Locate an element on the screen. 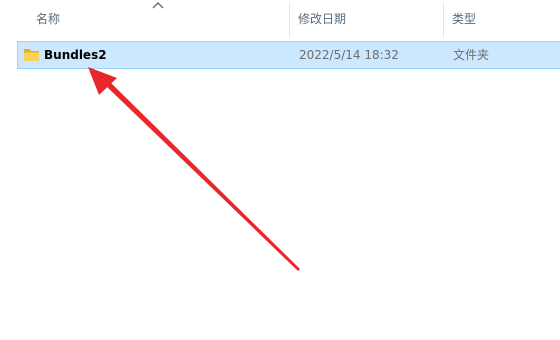 Image resolution: width=560 pixels, height=340 pixels. column-header-name: 名称 is located at coordinates (48, 19).